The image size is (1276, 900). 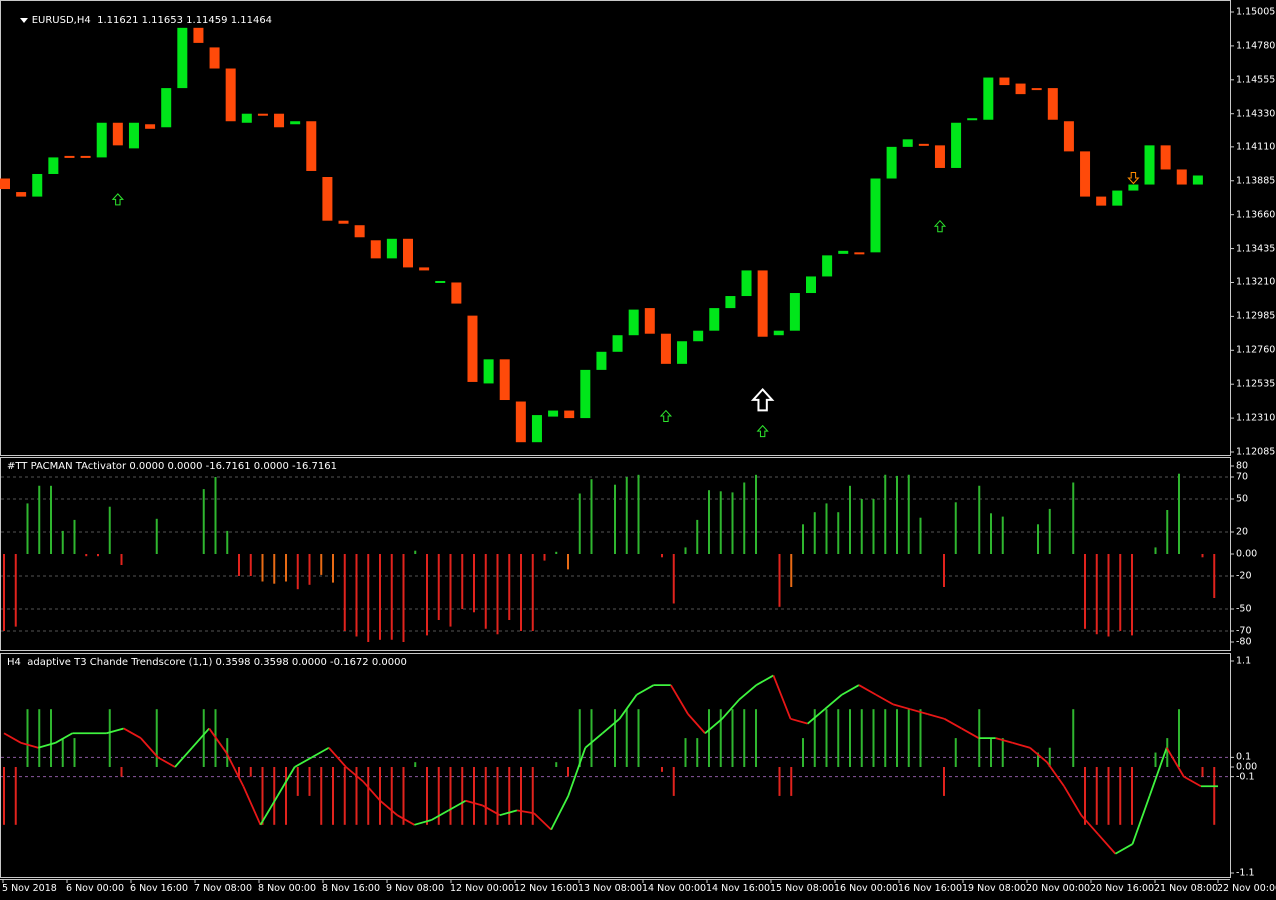 I want to click on pacman-tick-label: 80, so click(x=1242, y=466).